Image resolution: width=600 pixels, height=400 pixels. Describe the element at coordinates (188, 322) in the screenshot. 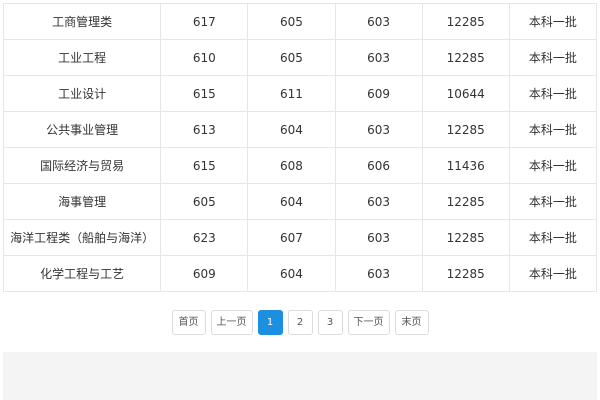

I see `first-page-button: 首页` at that location.